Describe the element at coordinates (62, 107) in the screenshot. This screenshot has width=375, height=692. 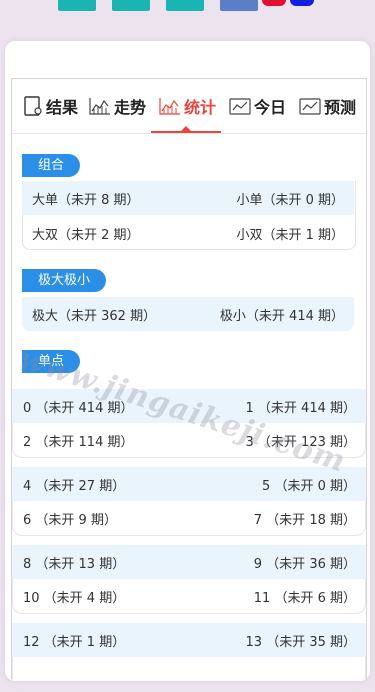
I see `tab-result-label: 结果` at that location.